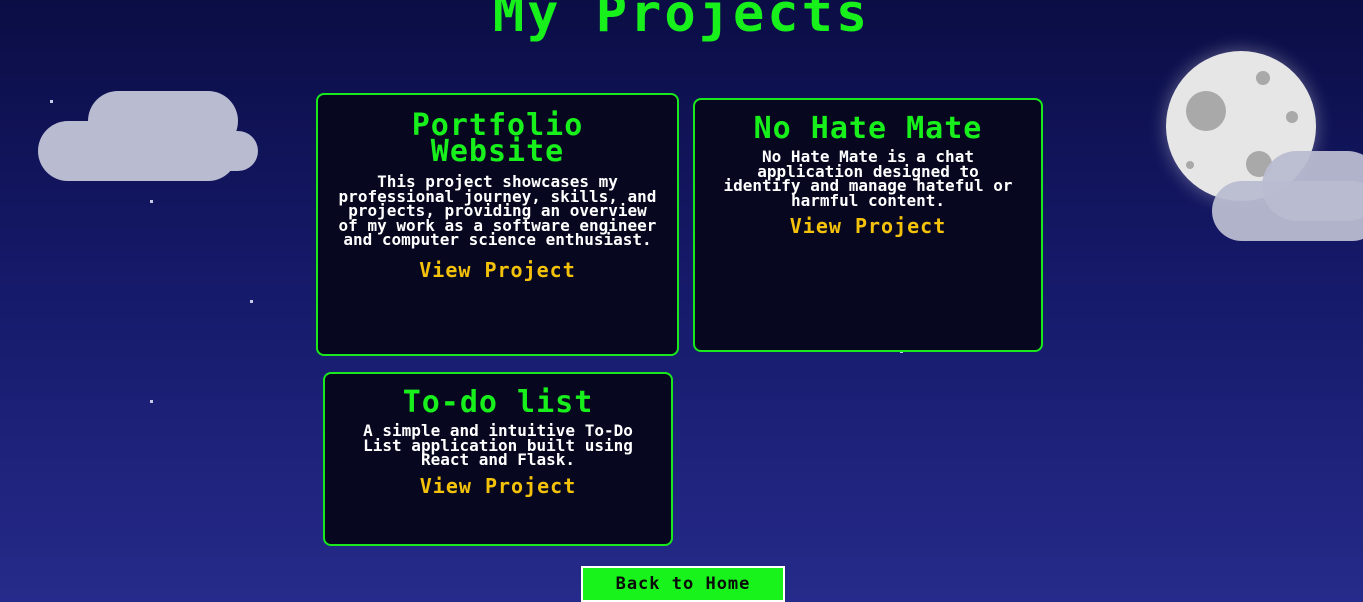 This screenshot has width=1363, height=602. I want to click on back-to-home-button: Back to Home, so click(683, 584).